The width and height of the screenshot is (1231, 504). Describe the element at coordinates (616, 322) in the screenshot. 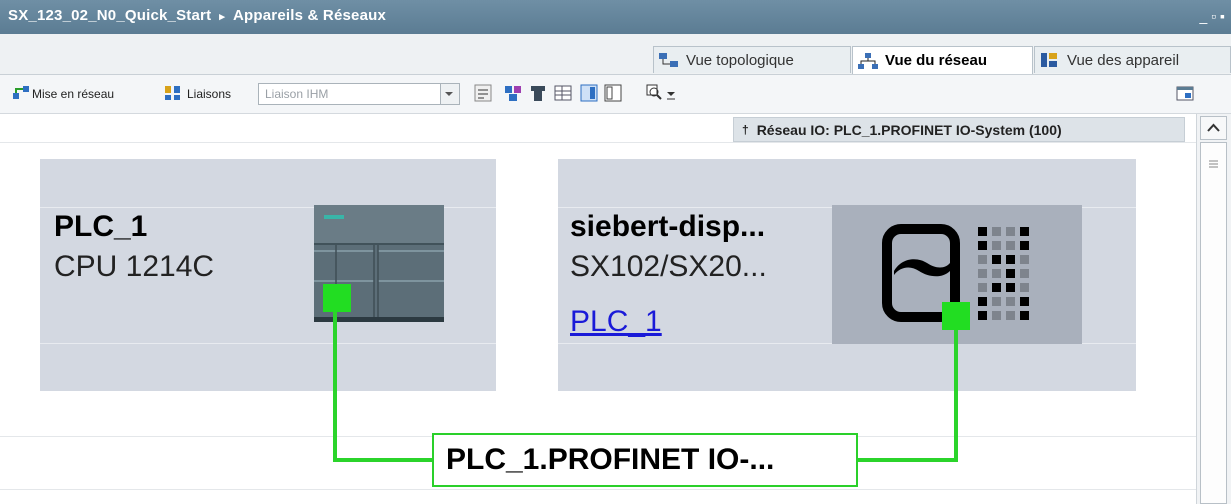

I see `io-controller-link: PLC_1` at that location.